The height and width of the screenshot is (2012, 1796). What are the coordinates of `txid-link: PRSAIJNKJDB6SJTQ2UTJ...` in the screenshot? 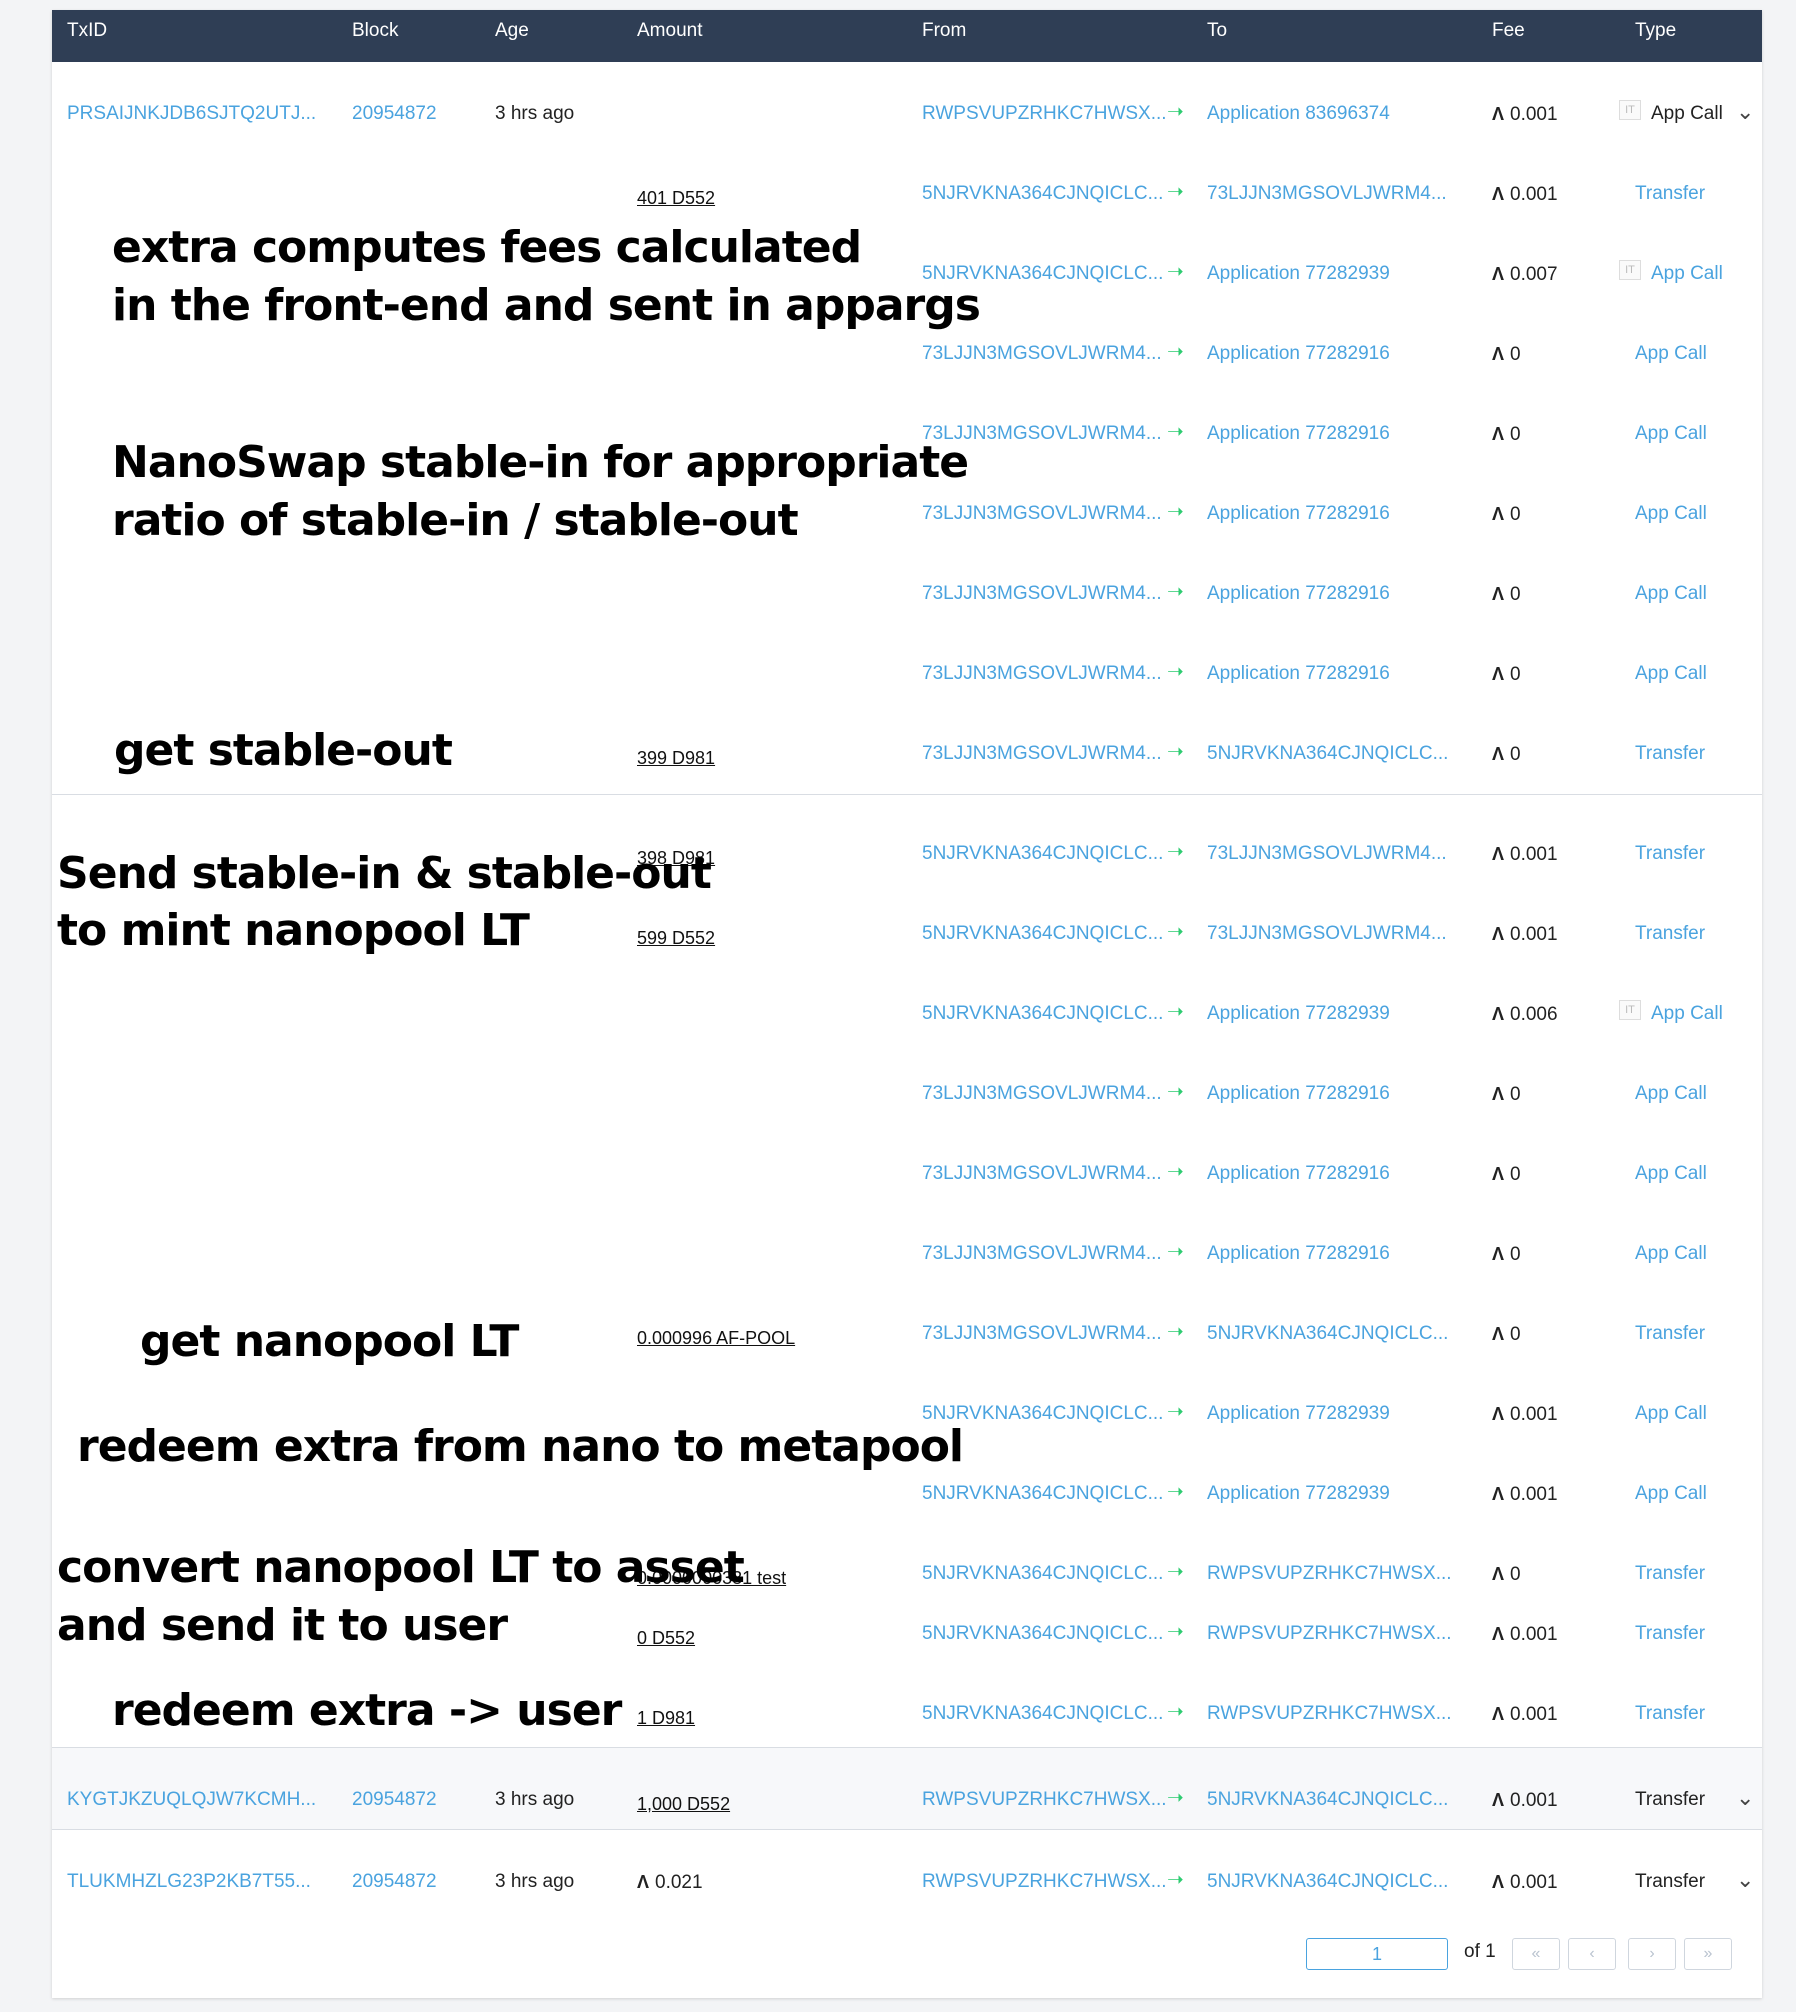 It's located at (191, 114).